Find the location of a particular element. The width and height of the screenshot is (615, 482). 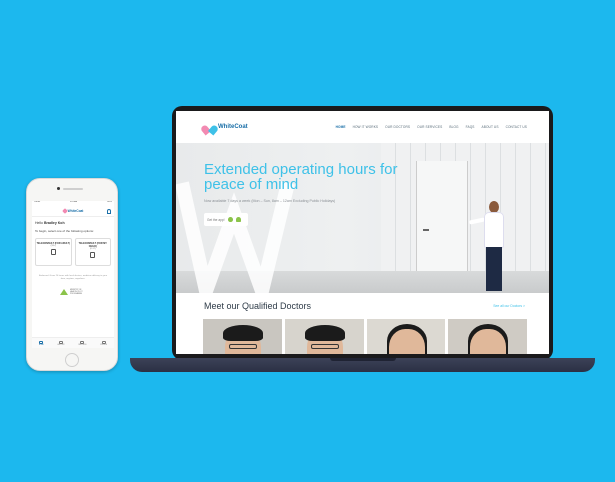

menu-item-about-us: ABOUT US is located at coordinates (490, 127).